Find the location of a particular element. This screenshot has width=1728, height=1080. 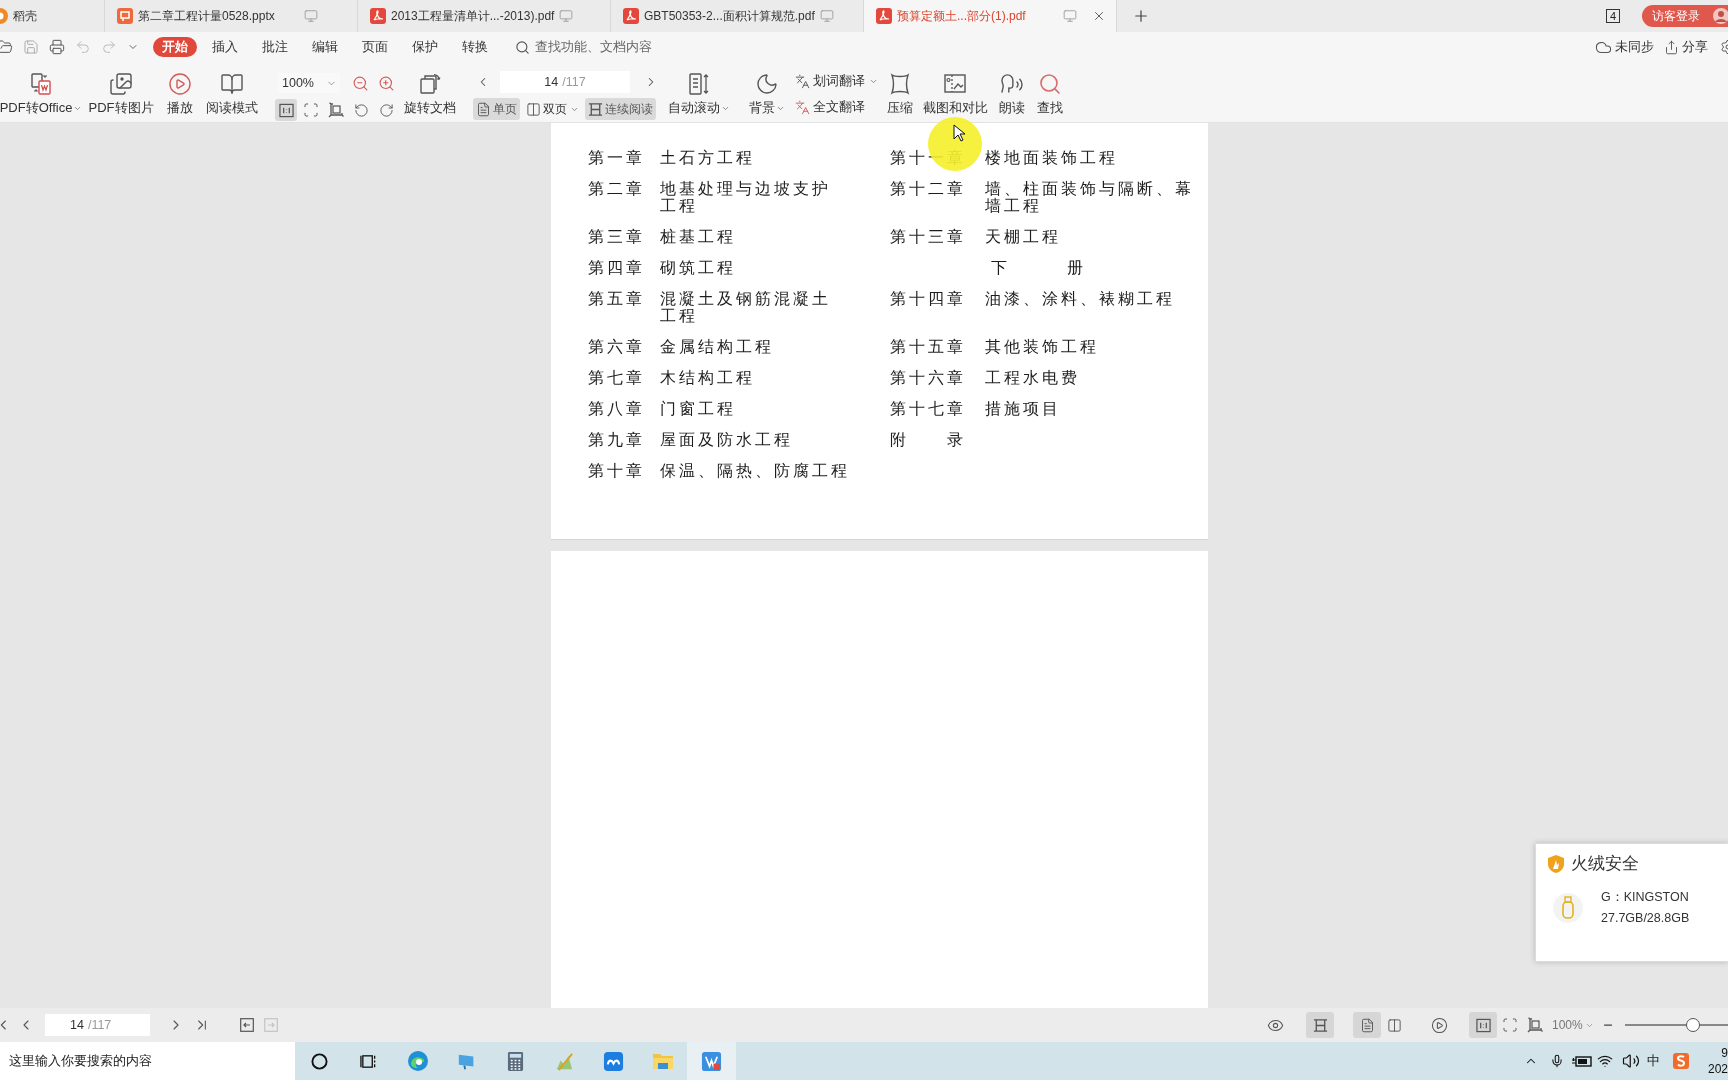

taskbar-search-field: 这里输入你要搜索的内容 is located at coordinates (147, 1061).